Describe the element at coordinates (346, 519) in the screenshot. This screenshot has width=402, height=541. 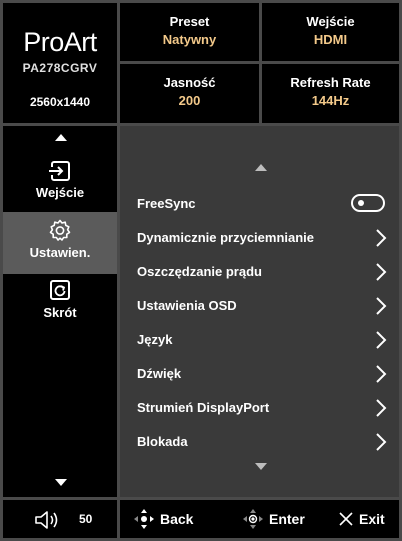
I see `close-icon` at that location.